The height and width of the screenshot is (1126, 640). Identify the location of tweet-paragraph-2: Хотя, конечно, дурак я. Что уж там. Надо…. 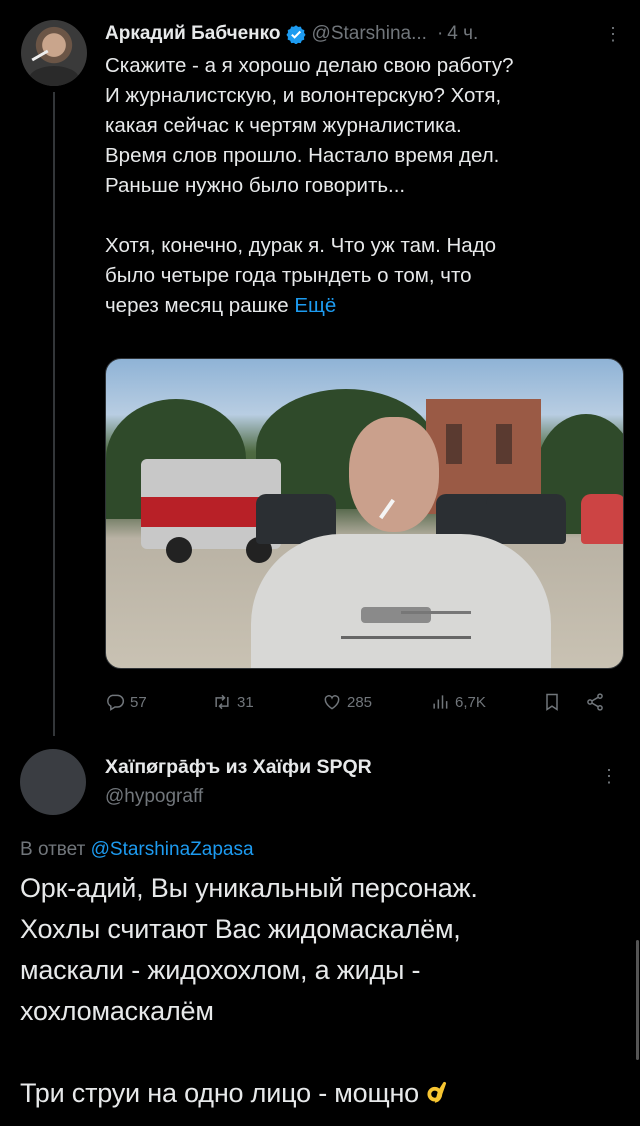
(355, 276).